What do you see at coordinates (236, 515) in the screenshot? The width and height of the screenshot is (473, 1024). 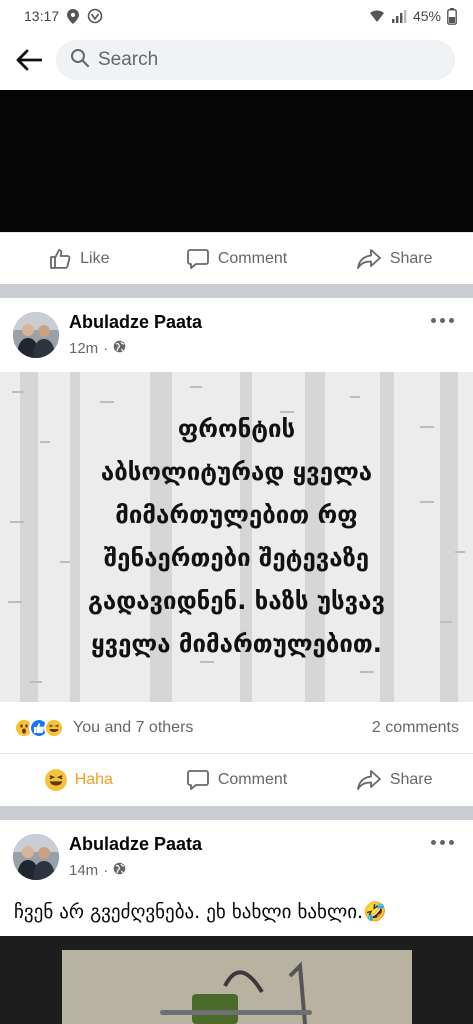 I see `caption-line: მიმართულებით რფ` at bounding box center [236, 515].